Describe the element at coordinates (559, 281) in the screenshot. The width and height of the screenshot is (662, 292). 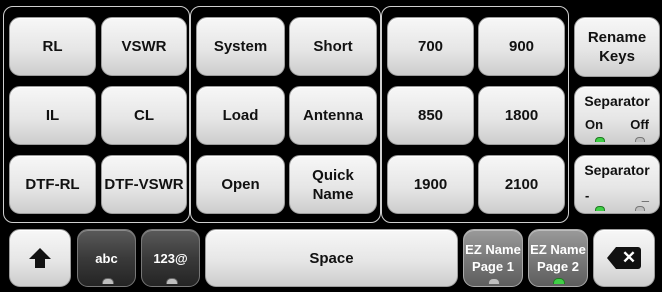
I see `page2-indicator-active` at that location.